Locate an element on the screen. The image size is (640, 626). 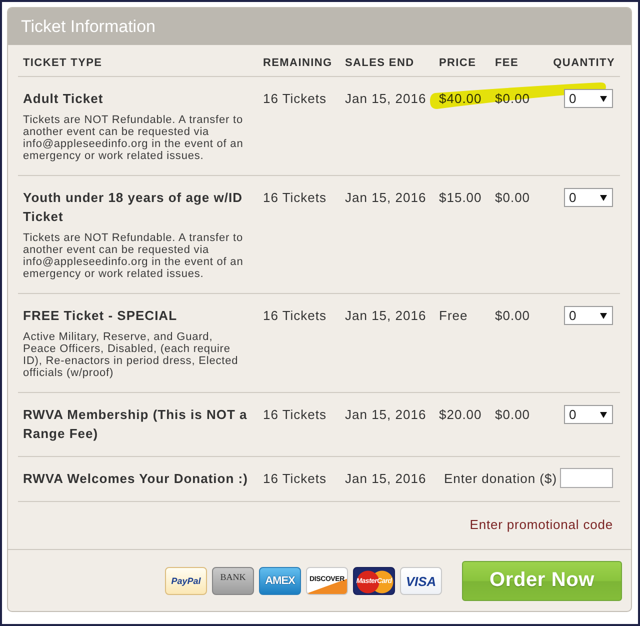
ticket-name: RWVA Membership (This is NOT a Range Fee) is located at coordinates (135, 424).